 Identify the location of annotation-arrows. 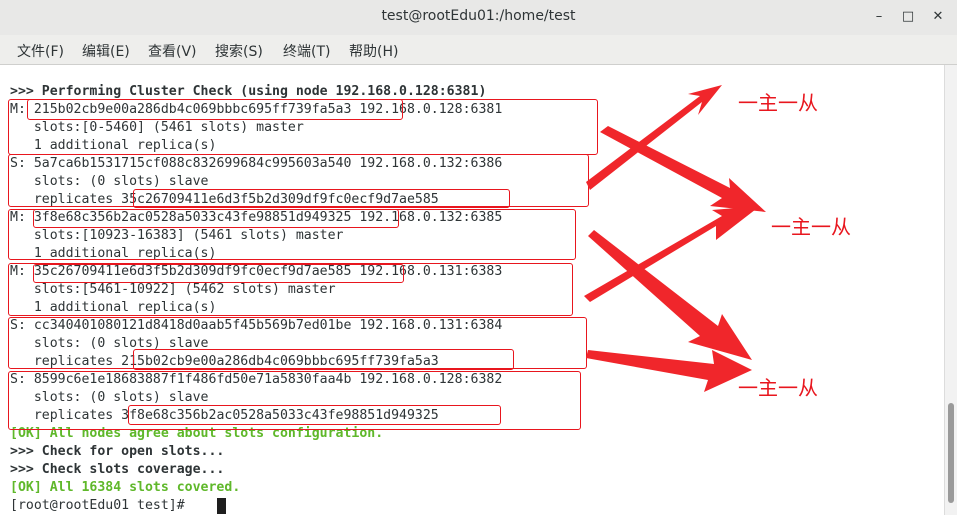
(675, 238).